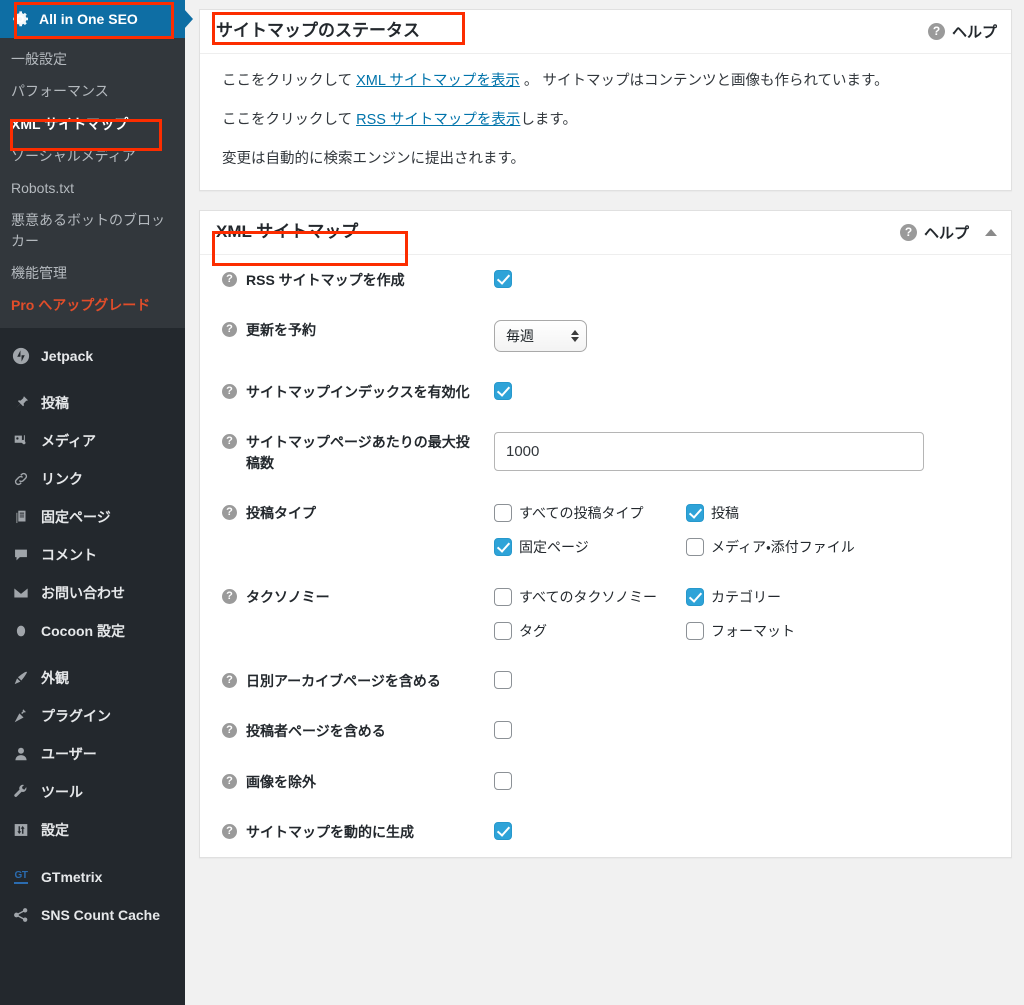 The height and width of the screenshot is (1005, 1024). I want to click on submenu-label: 悪意あるボットのブロッカー, so click(88, 230).